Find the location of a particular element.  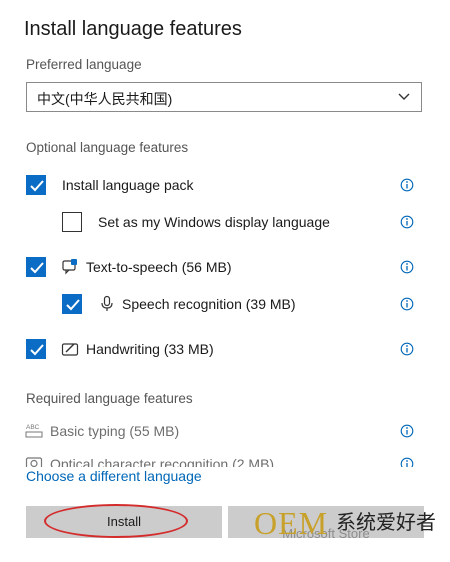

dialog-title: Install language features is located at coordinates (133, 29).